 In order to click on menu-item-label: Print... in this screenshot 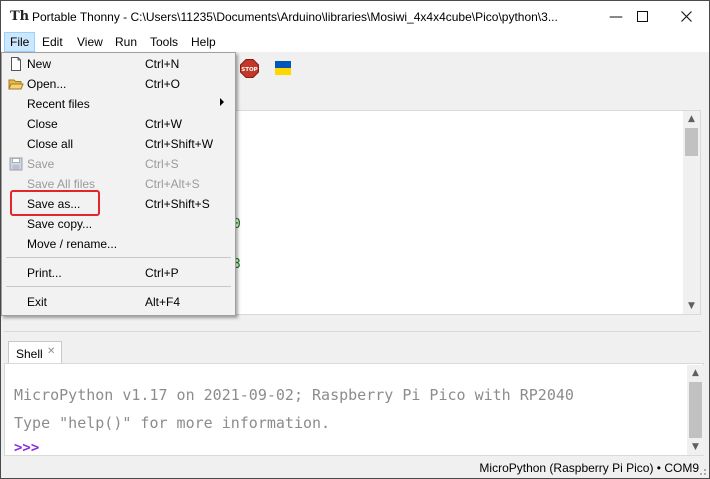, I will do `click(44, 273)`.